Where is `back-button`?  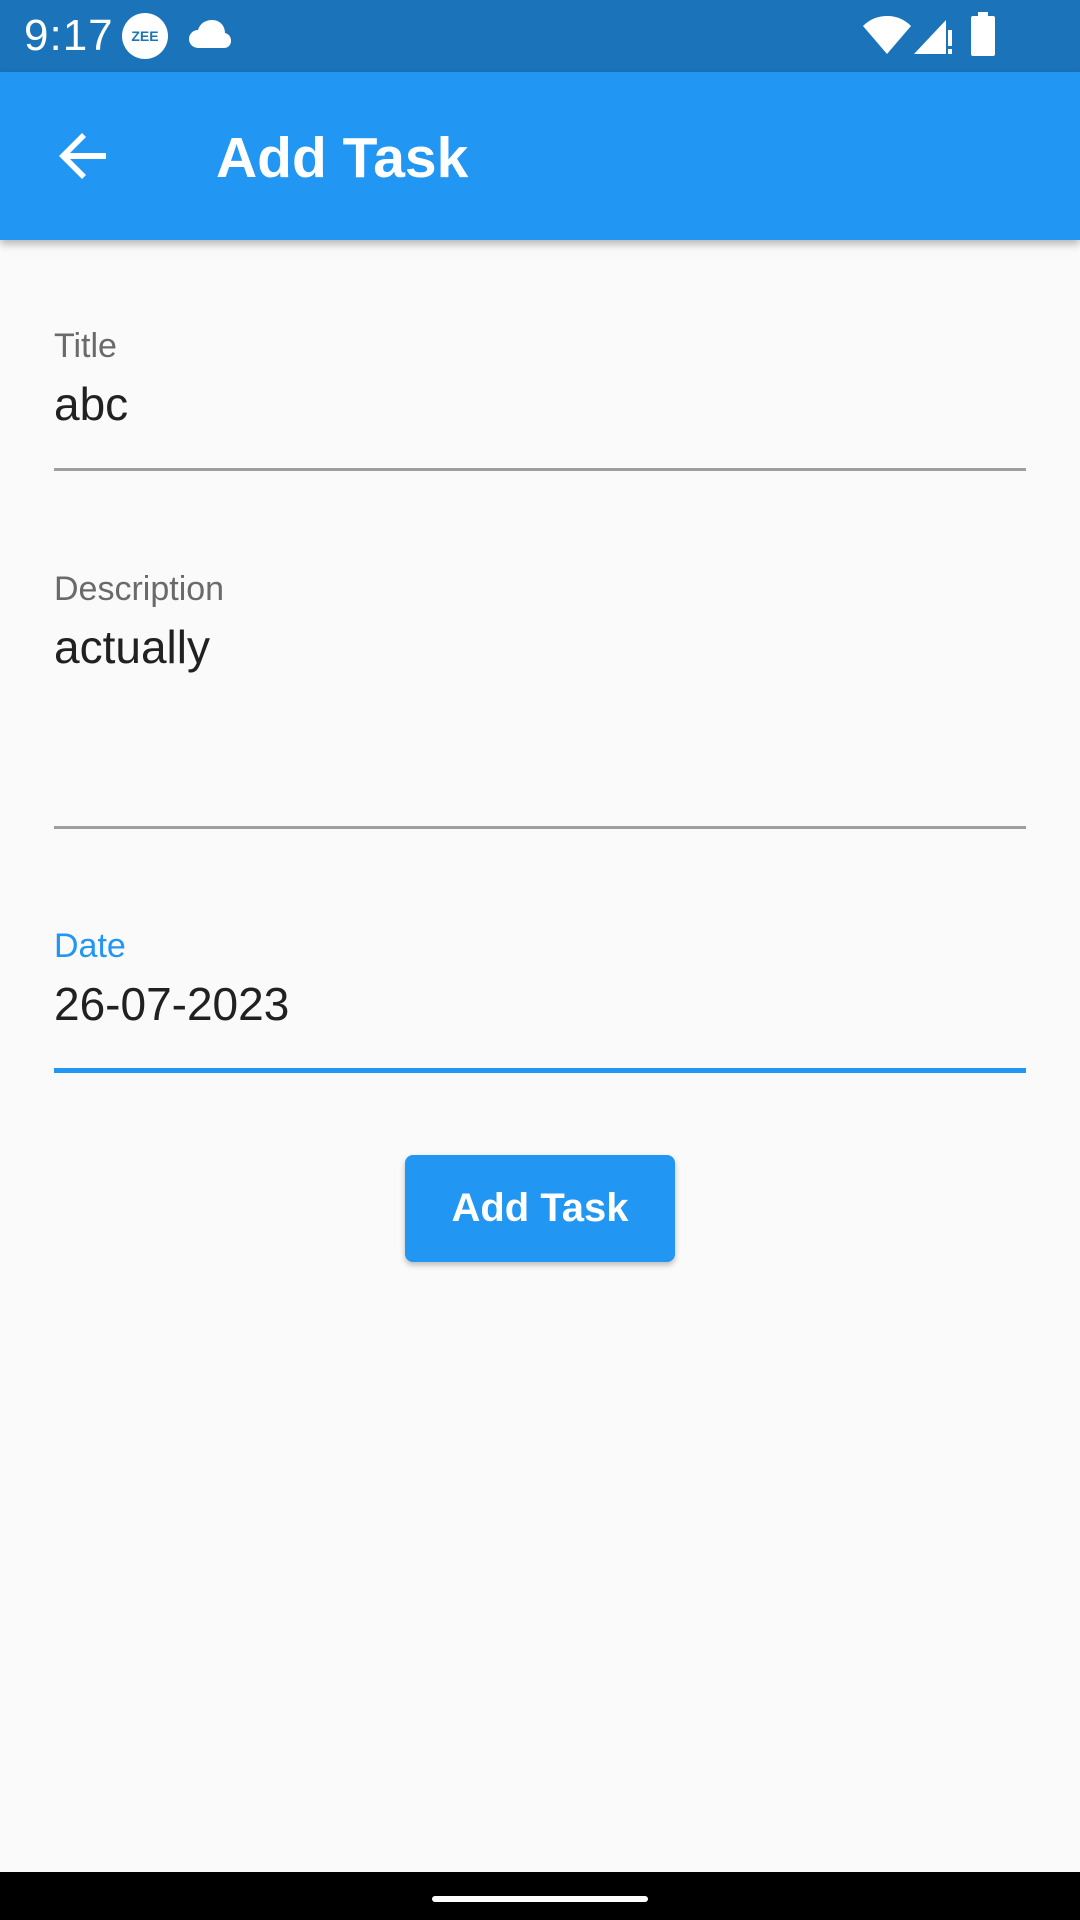 back-button is located at coordinates (84, 156).